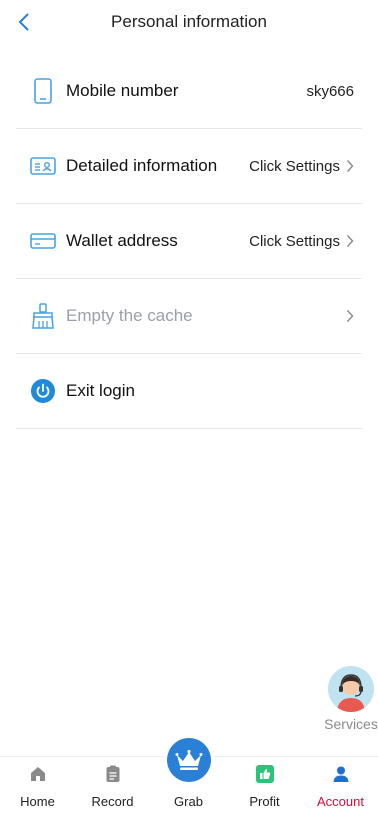  I want to click on header-bar: Personal information, so click(189, 23).